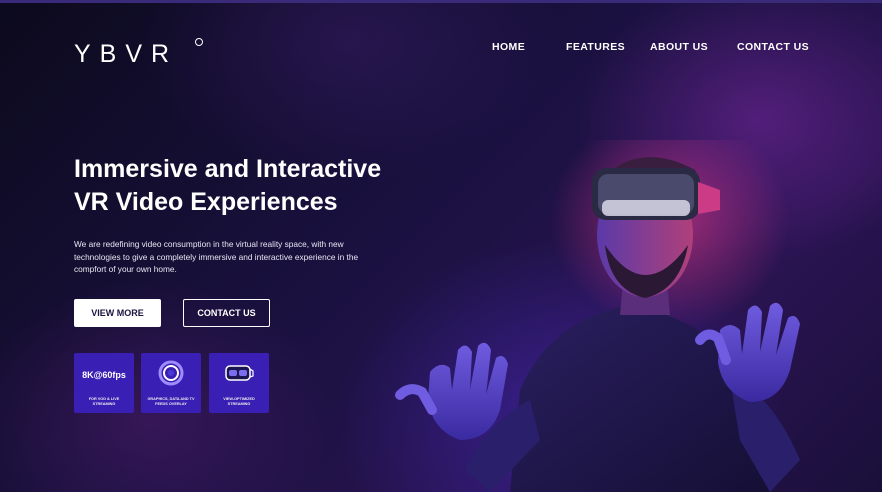 The height and width of the screenshot is (492, 882). I want to click on top-border, so click(441, 1).